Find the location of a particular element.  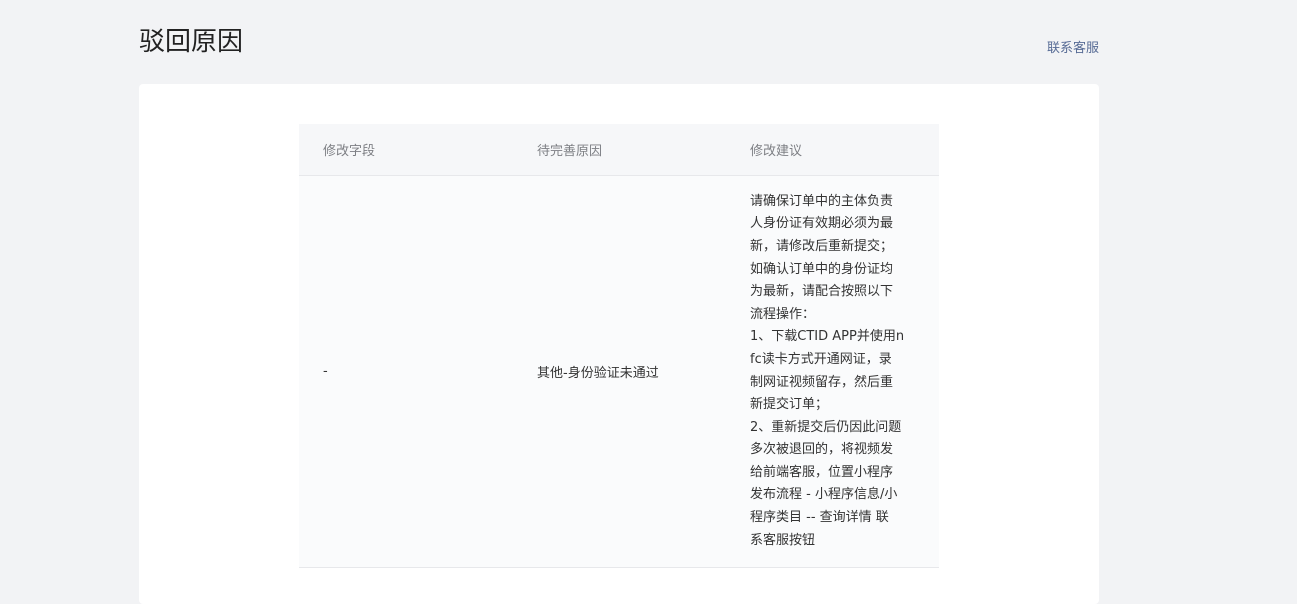

cell-reason: 其他-身份验证未通过 is located at coordinates (598, 373).